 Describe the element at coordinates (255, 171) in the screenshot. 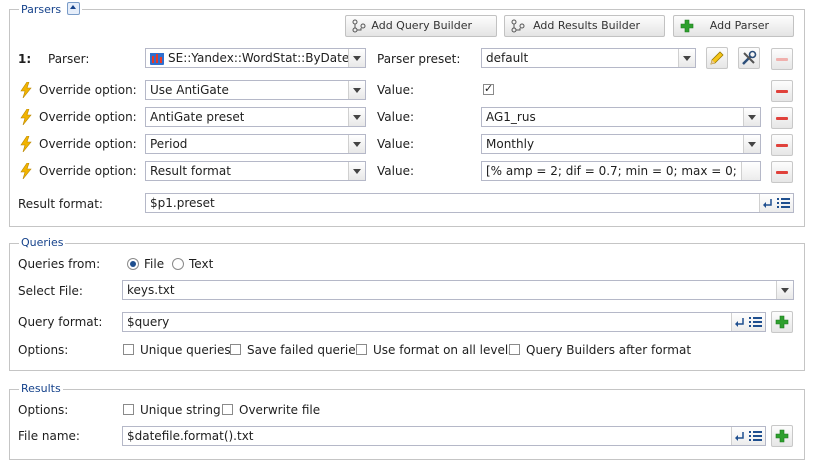

I see `override-option-select-4: Result format` at that location.